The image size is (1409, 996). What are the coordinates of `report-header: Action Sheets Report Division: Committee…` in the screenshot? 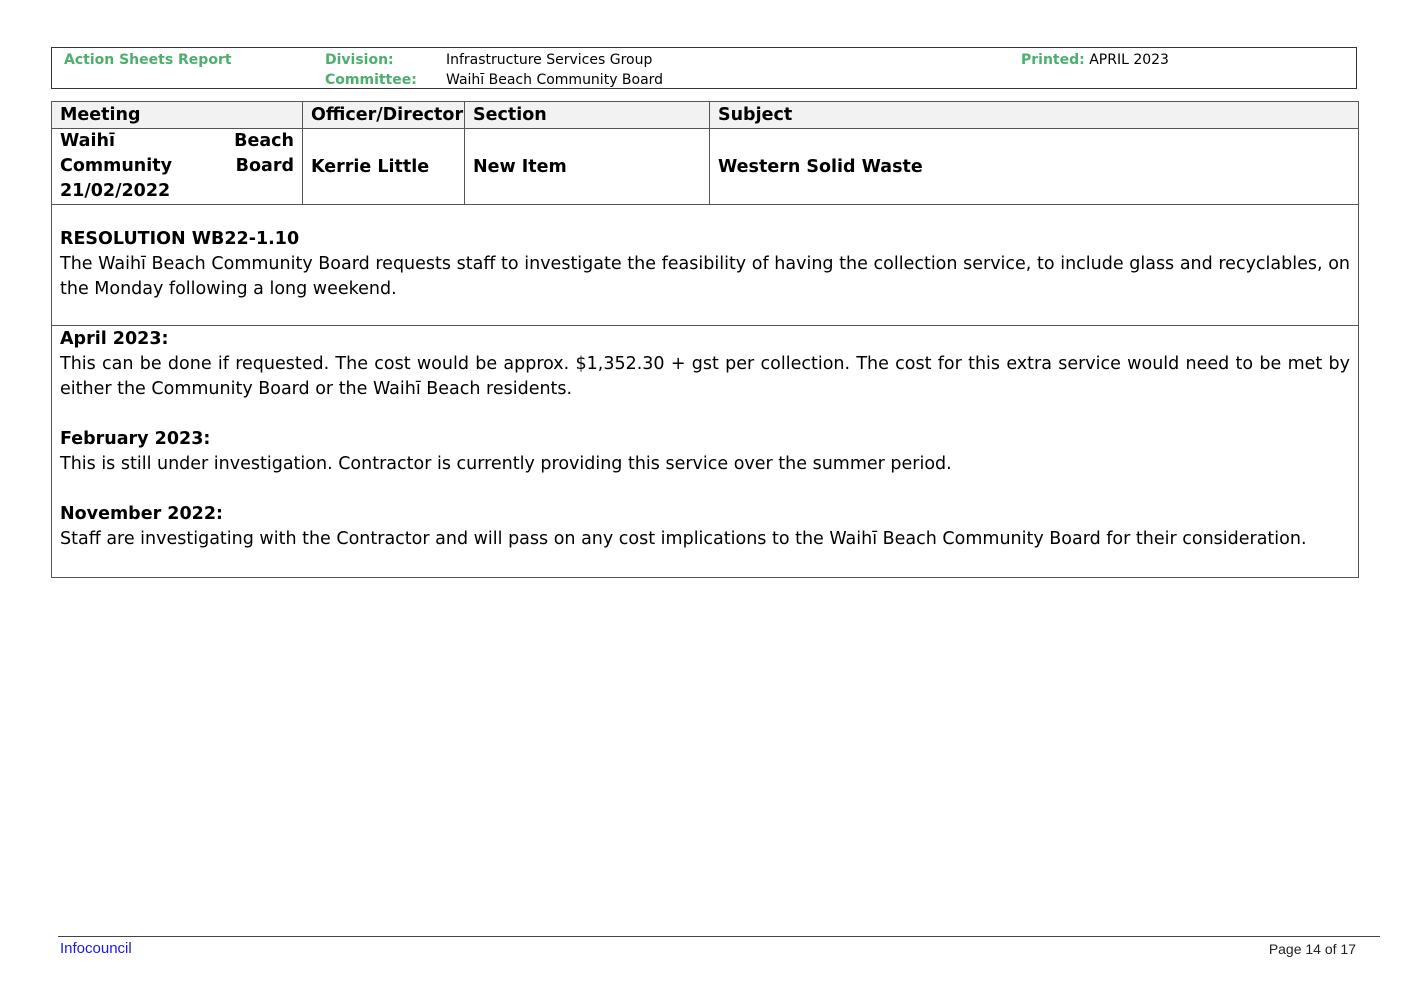 It's located at (704, 68).